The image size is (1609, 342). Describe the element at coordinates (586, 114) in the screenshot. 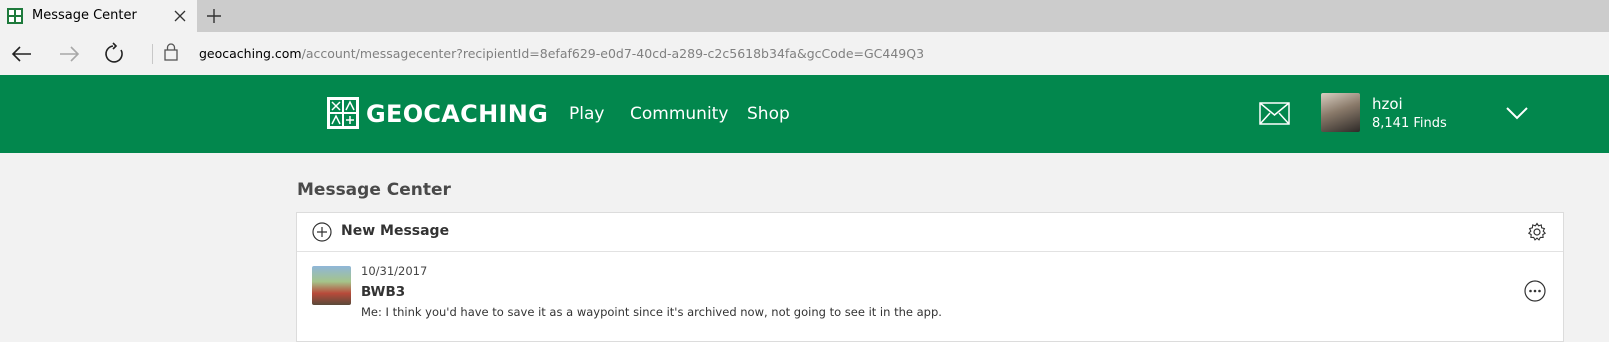

I see `nav-play: Play` at that location.